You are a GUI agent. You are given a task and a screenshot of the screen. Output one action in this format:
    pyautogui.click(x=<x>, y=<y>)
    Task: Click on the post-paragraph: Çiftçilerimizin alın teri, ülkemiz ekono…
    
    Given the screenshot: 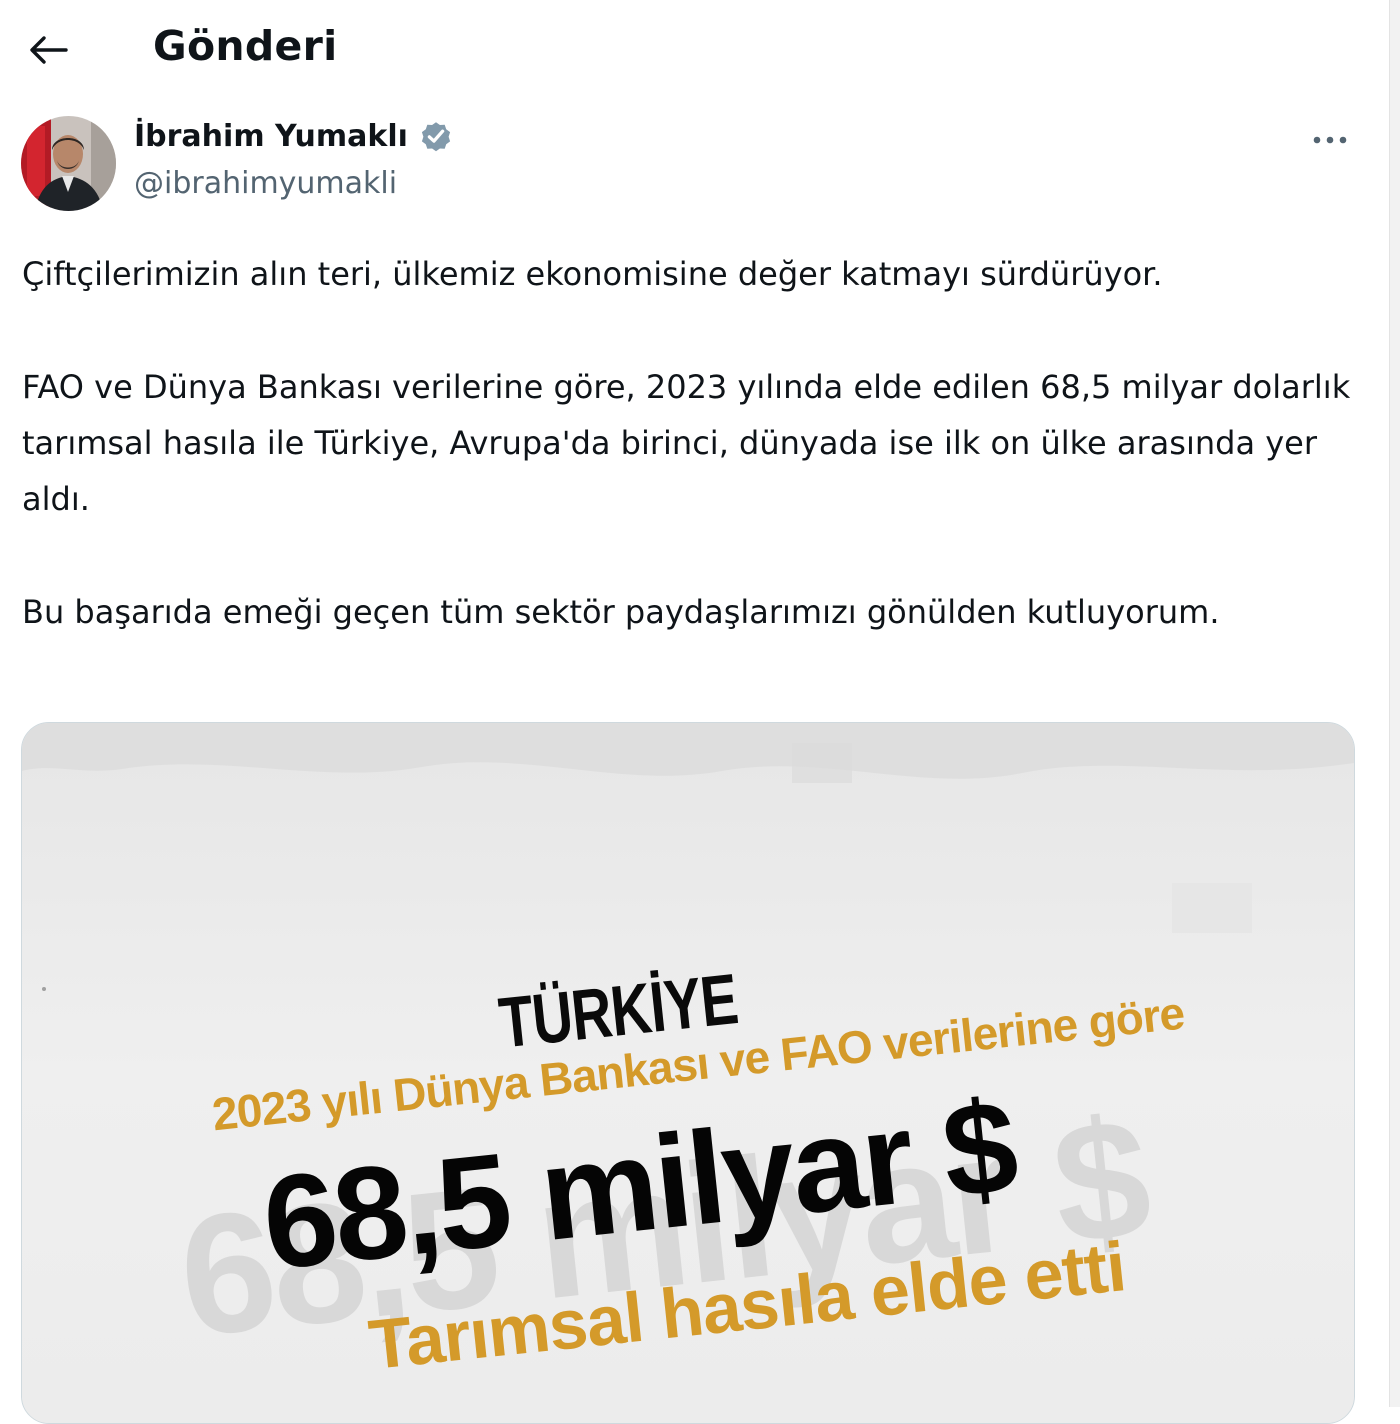 What is the action you would take?
    pyautogui.click(x=592, y=274)
    